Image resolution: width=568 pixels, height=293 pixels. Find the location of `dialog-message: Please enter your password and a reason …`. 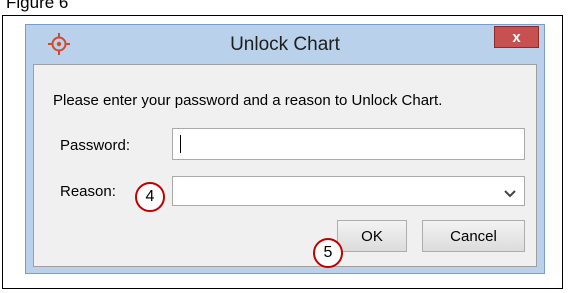

dialog-message: Please enter your password and a reason … is located at coordinates (248, 100).